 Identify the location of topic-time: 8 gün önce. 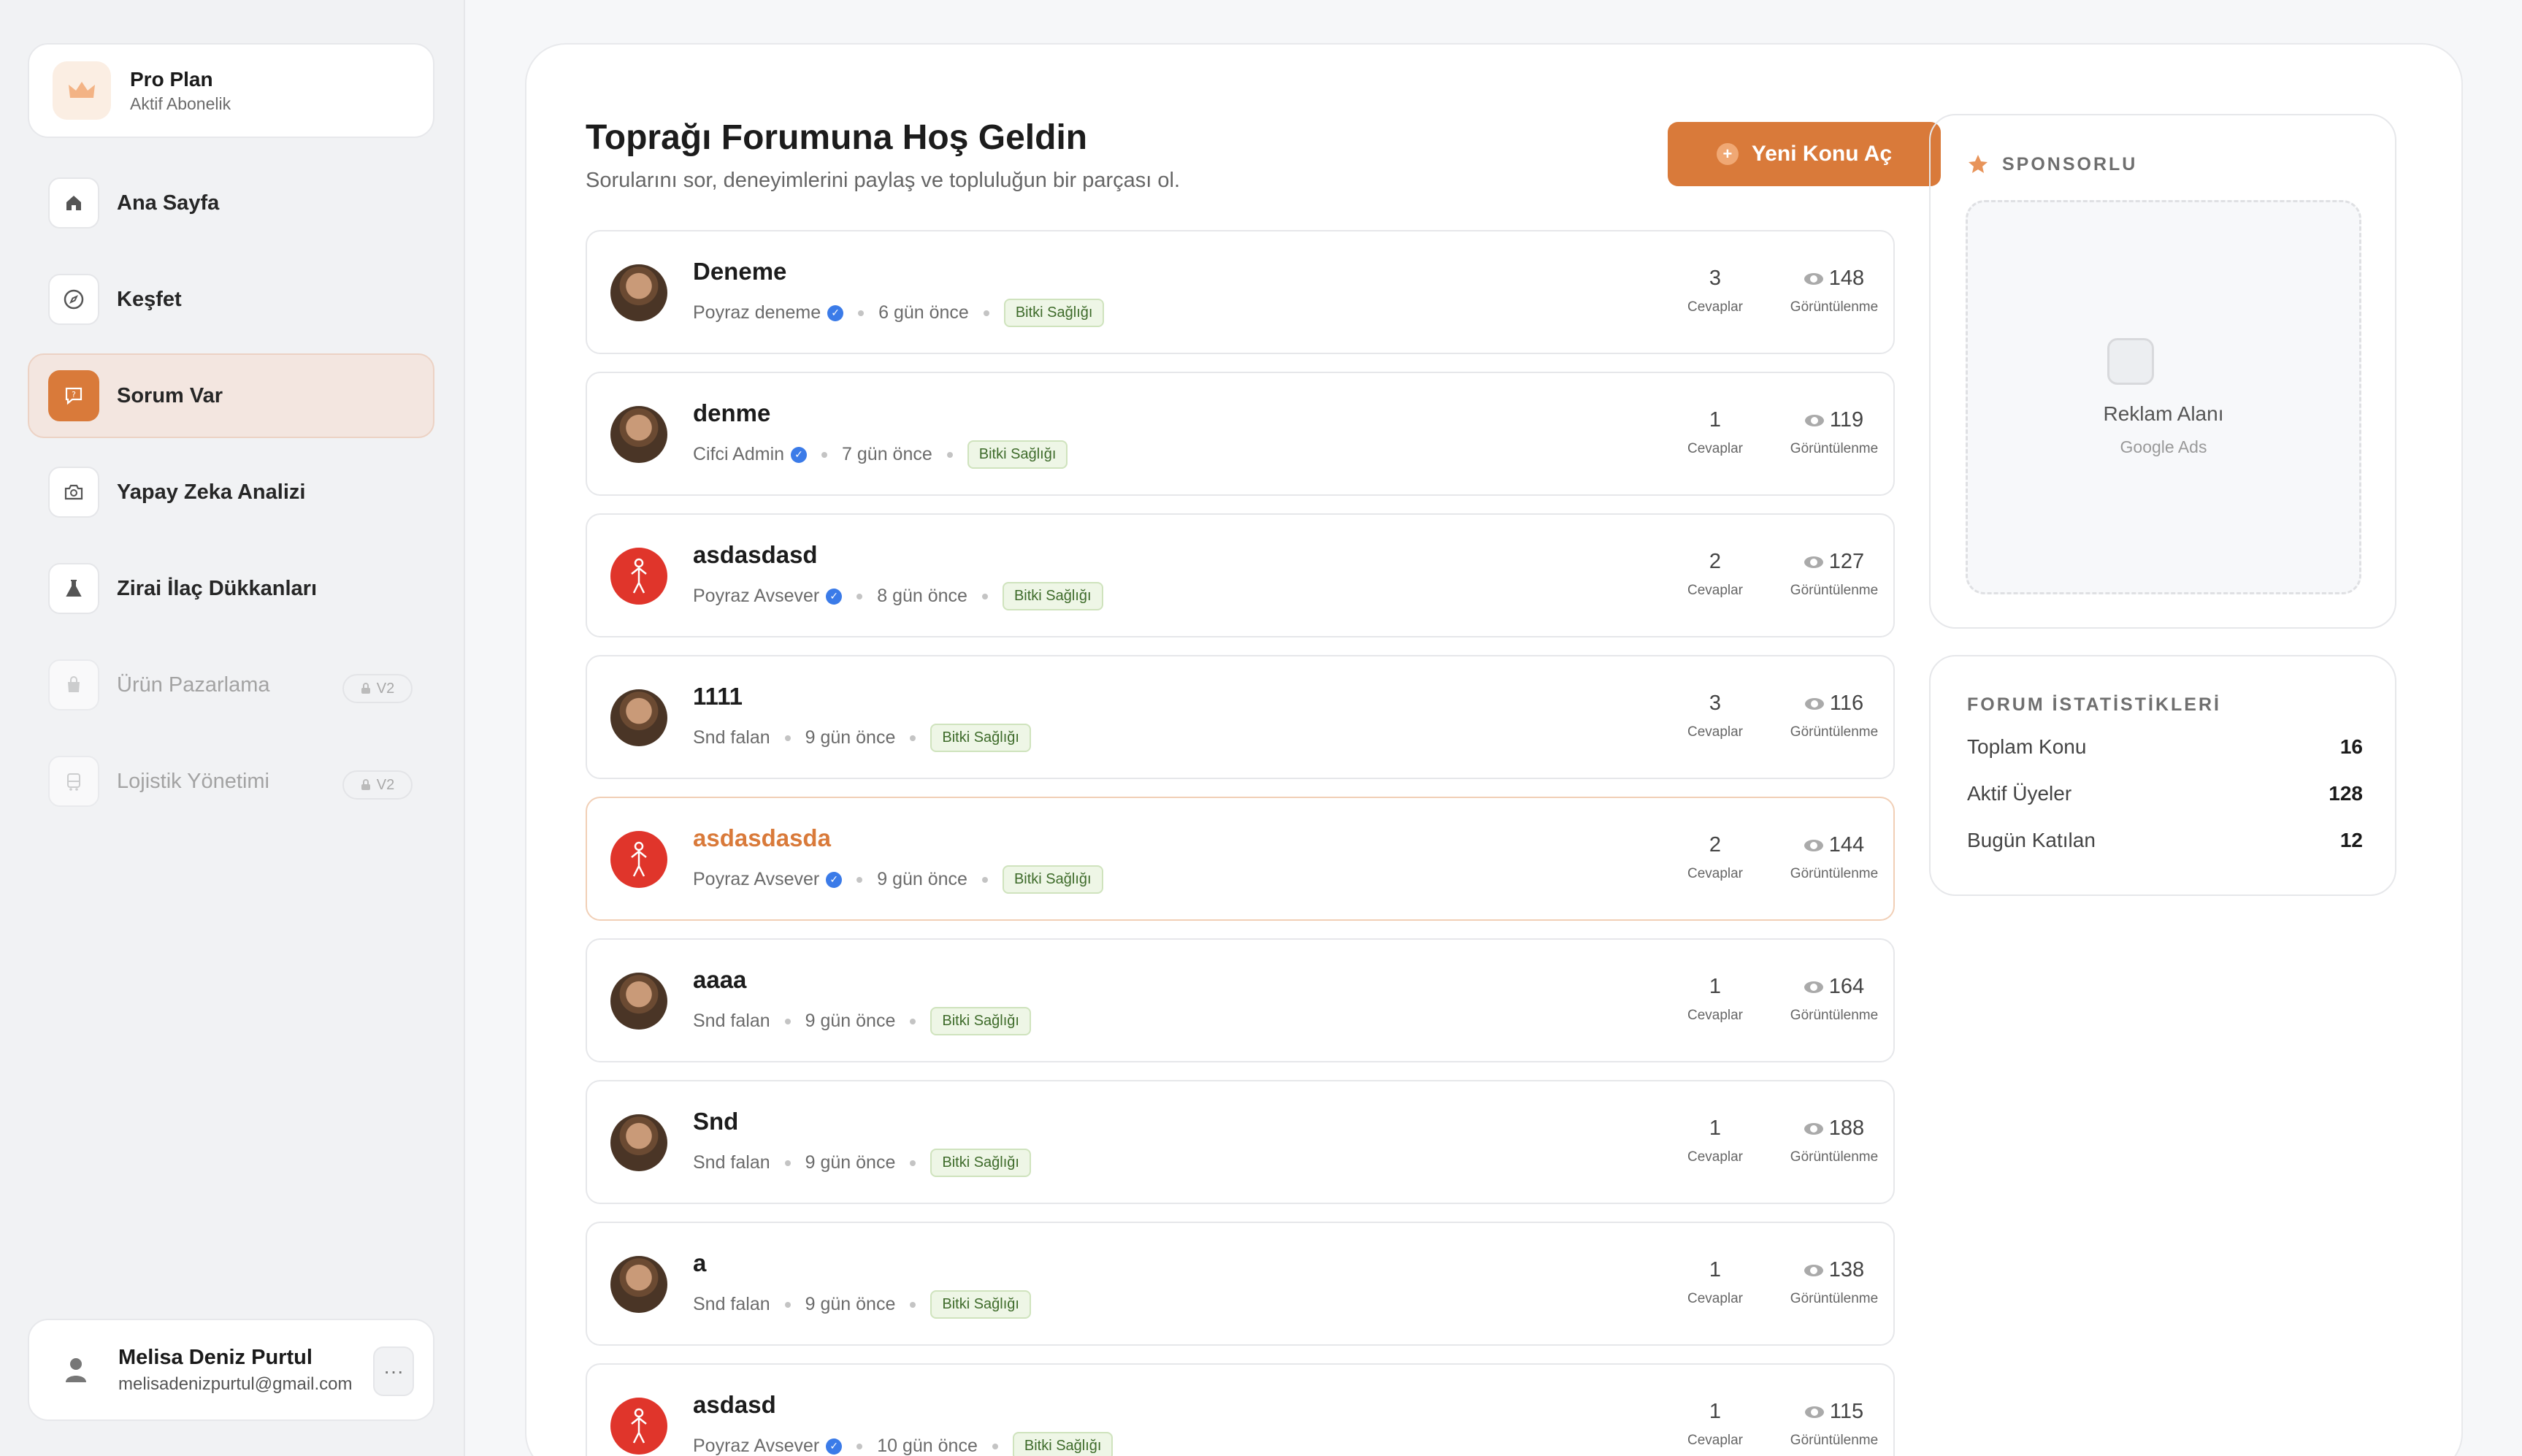
(922, 596).